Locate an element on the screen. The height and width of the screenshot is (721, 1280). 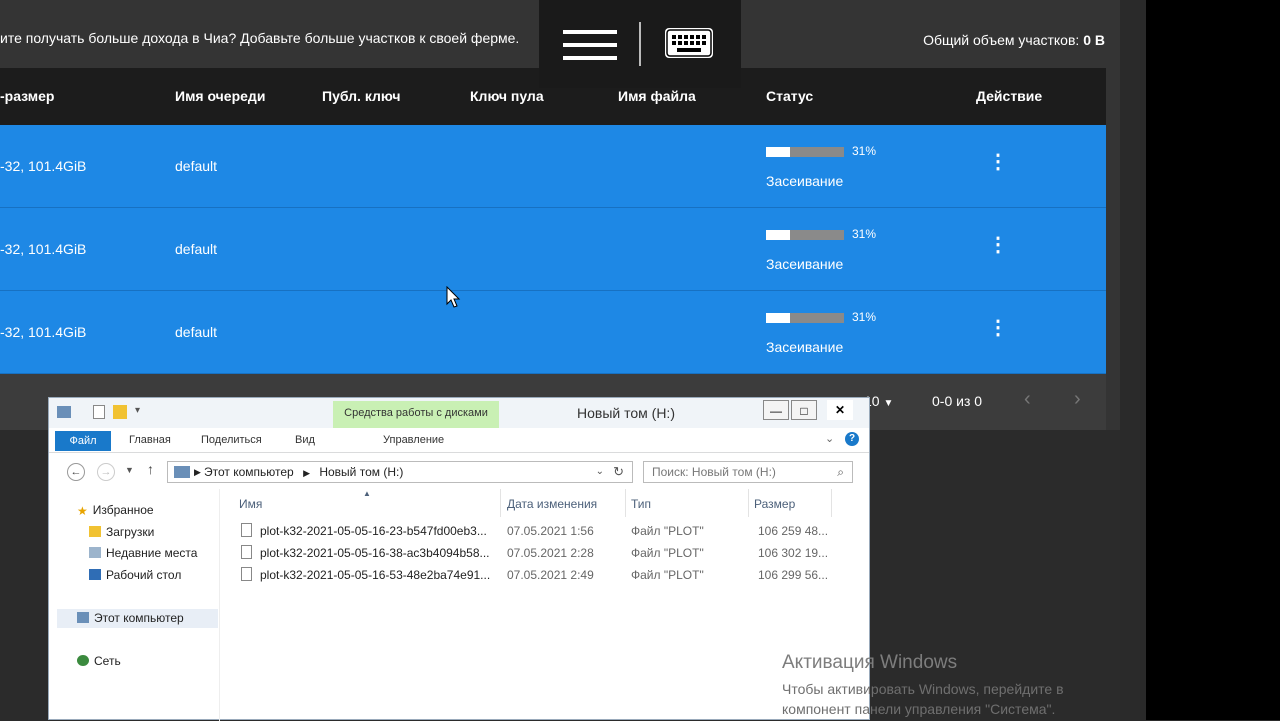
minimize-button: — is located at coordinates (776, 410).